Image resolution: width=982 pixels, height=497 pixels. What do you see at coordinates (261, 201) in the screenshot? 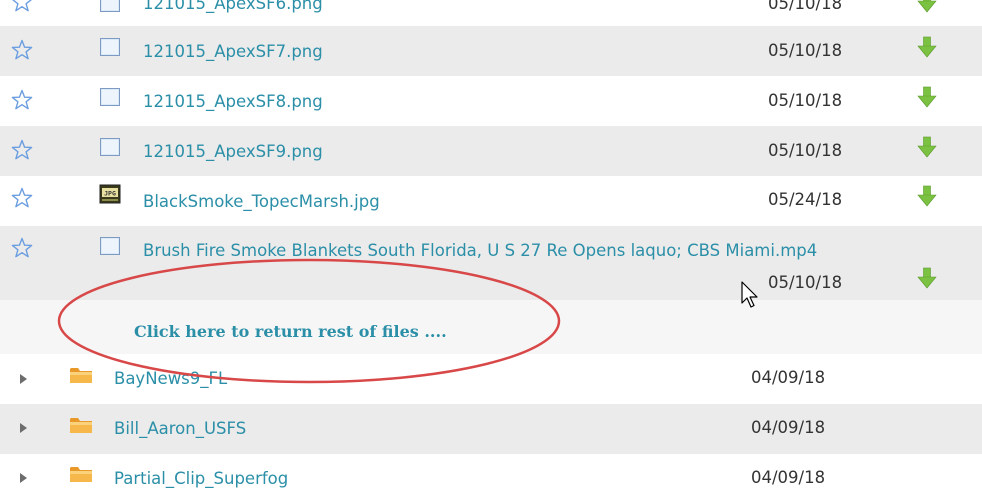
I see `file-name-link: BlackSmoke_TopecMarsh.jpg` at bounding box center [261, 201].